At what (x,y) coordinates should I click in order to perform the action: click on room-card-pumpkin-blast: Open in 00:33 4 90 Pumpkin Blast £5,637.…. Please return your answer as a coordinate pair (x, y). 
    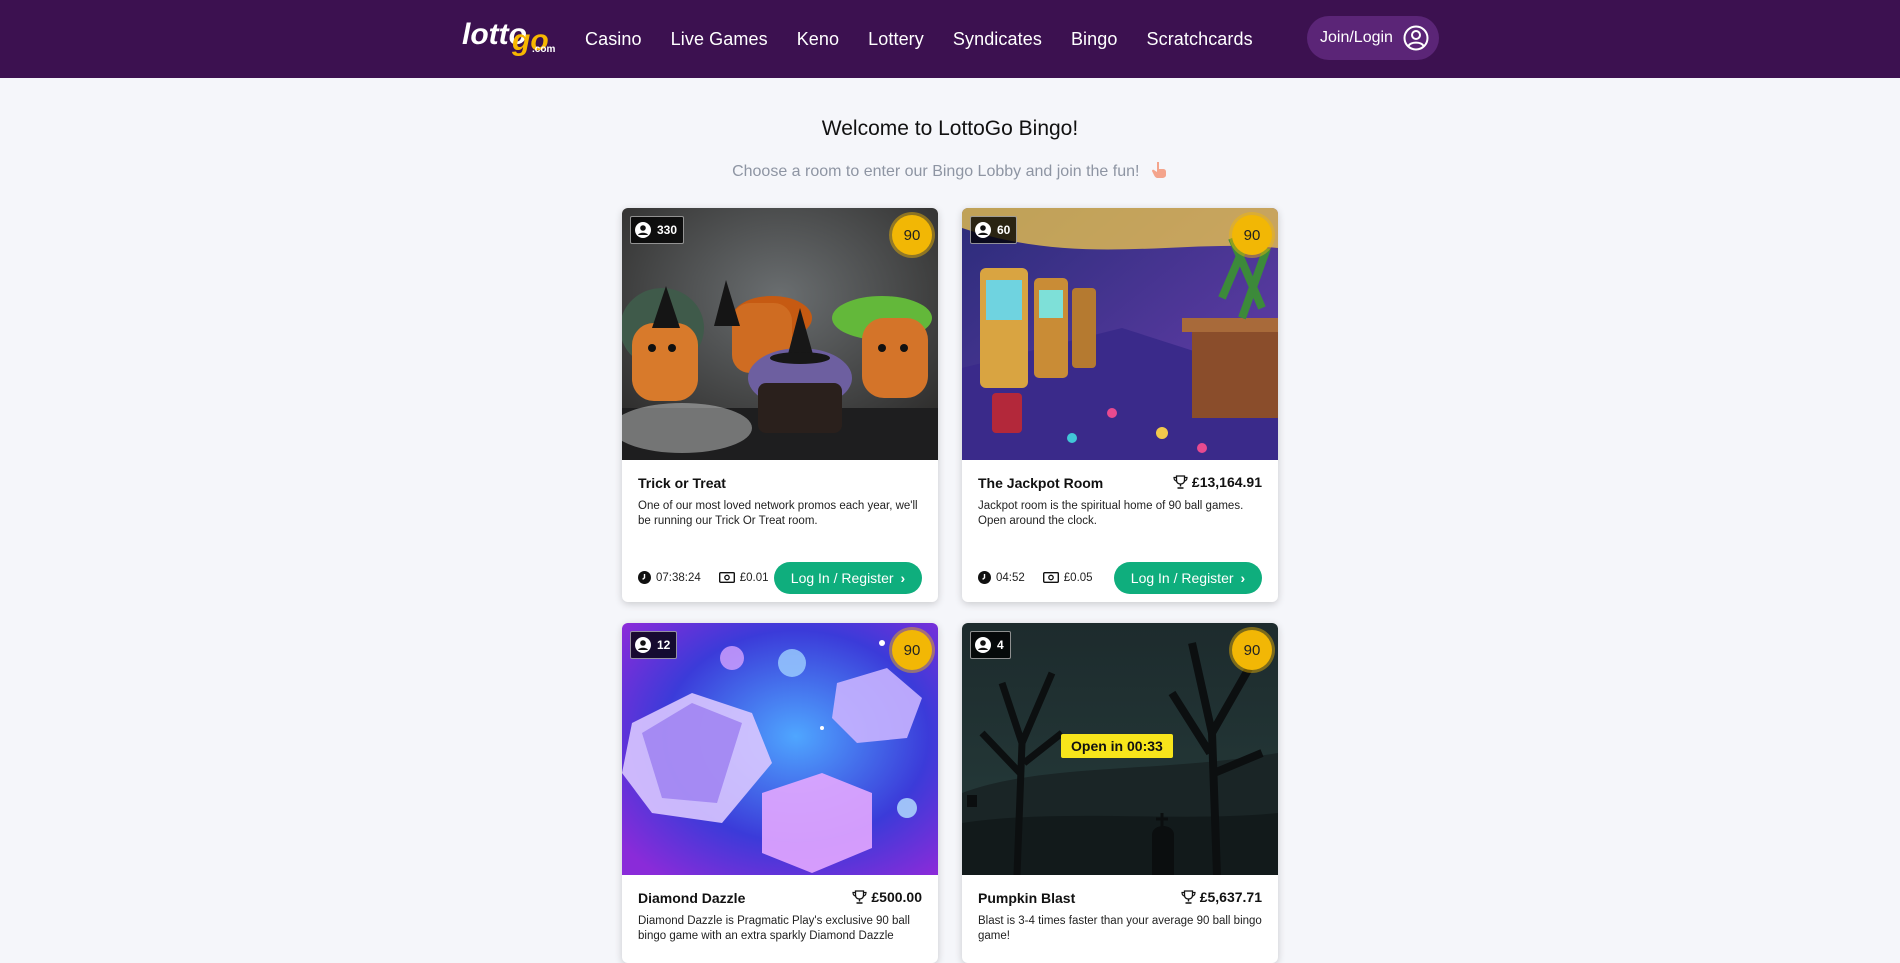
    Looking at the image, I should click on (1120, 793).